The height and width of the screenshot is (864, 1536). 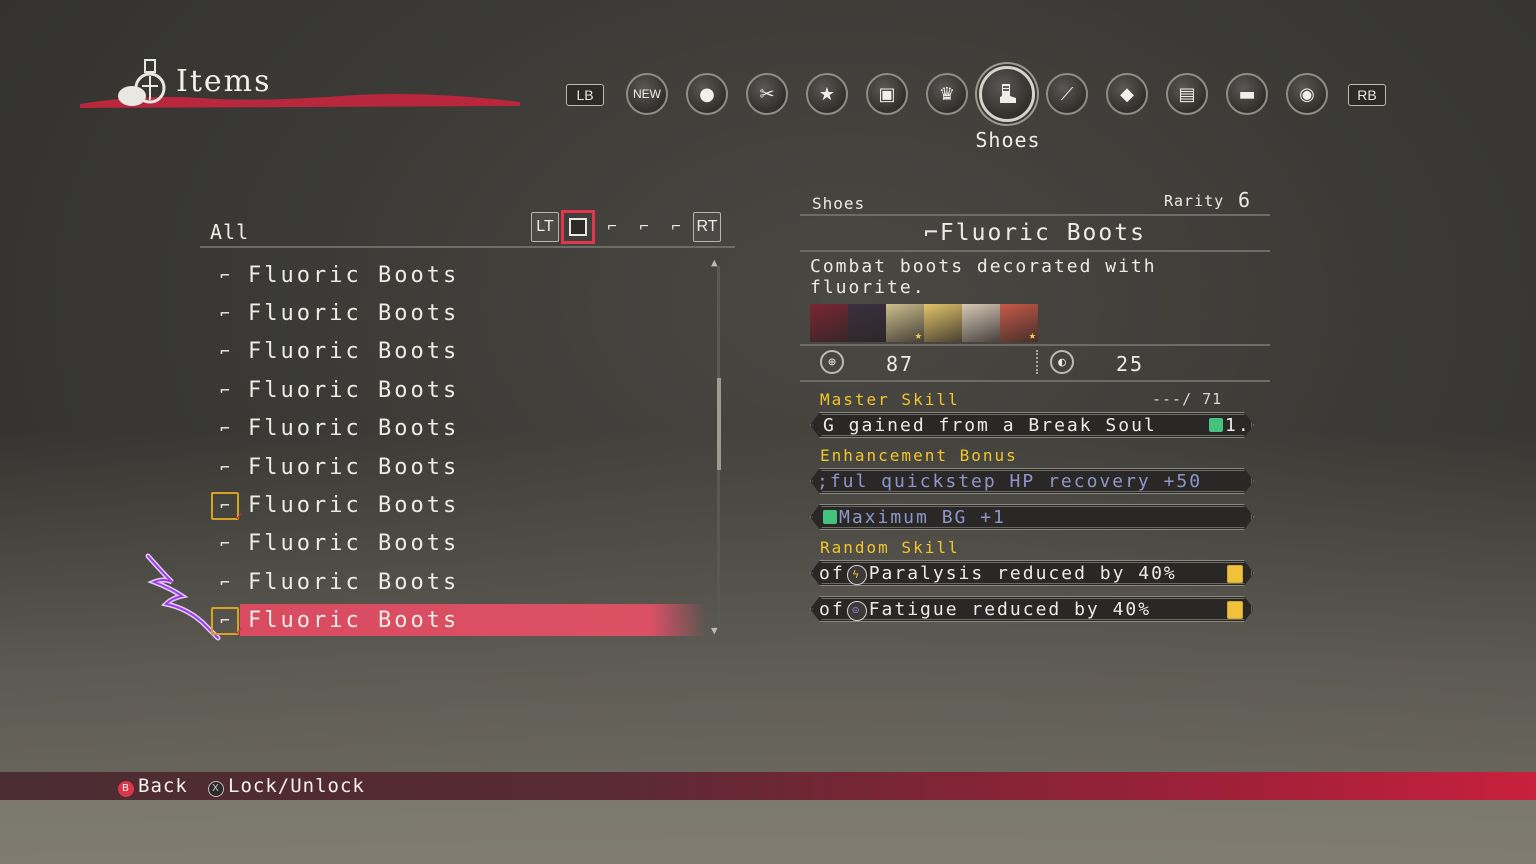 What do you see at coordinates (990, 425) in the screenshot?
I see `master-skill-text: G gained from a Break Soul` at bounding box center [990, 425].